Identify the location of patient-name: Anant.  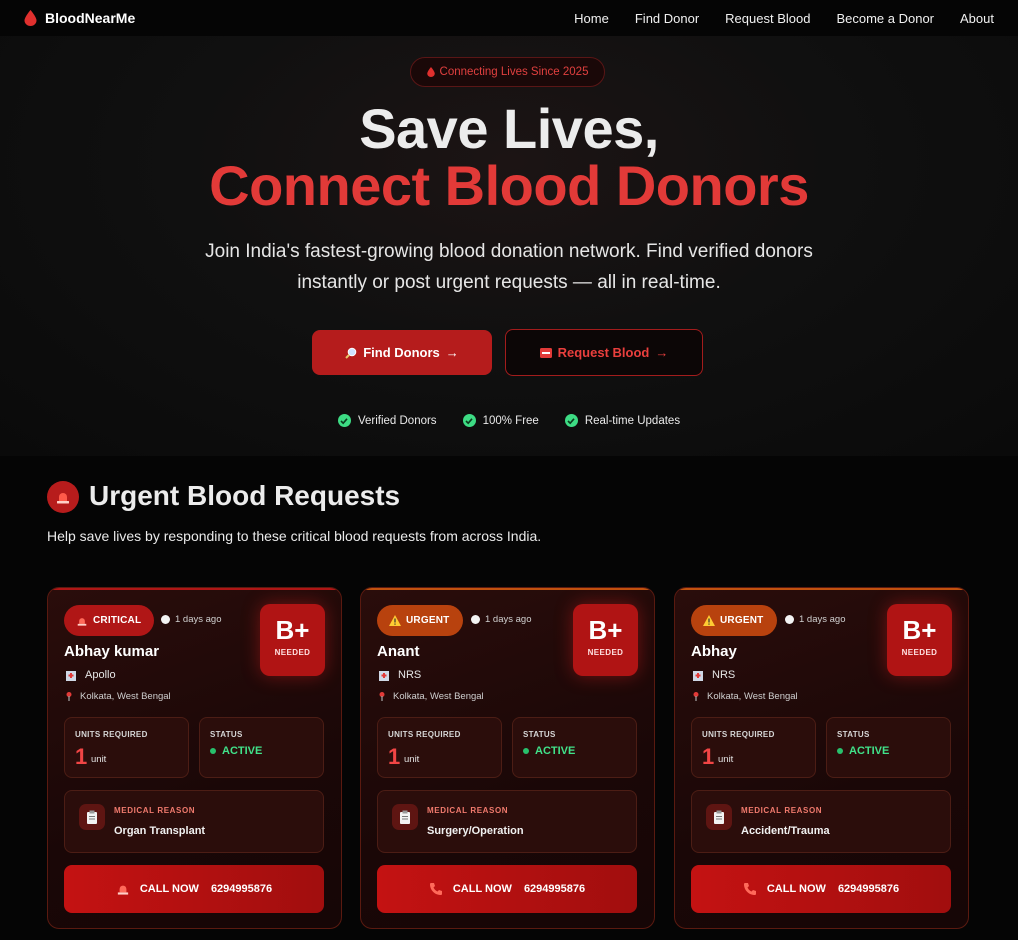
(398, 651).